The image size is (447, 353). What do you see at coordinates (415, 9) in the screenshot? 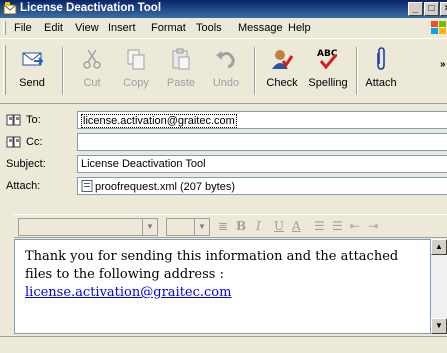
I see `minimize-button: _` at bounding box center [415, 9].